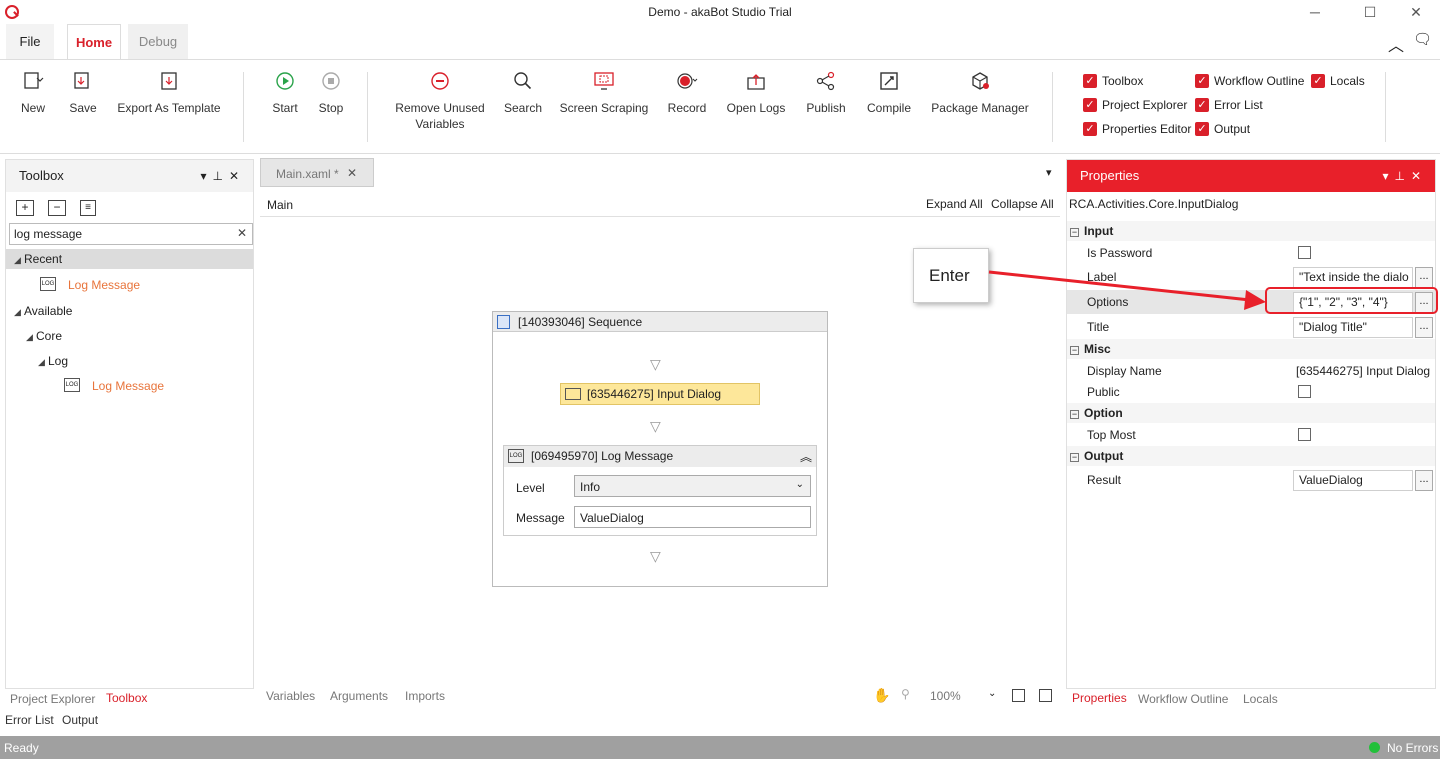  I want to click on sequence-header: [140393046] Sequence, so click(660, 322).